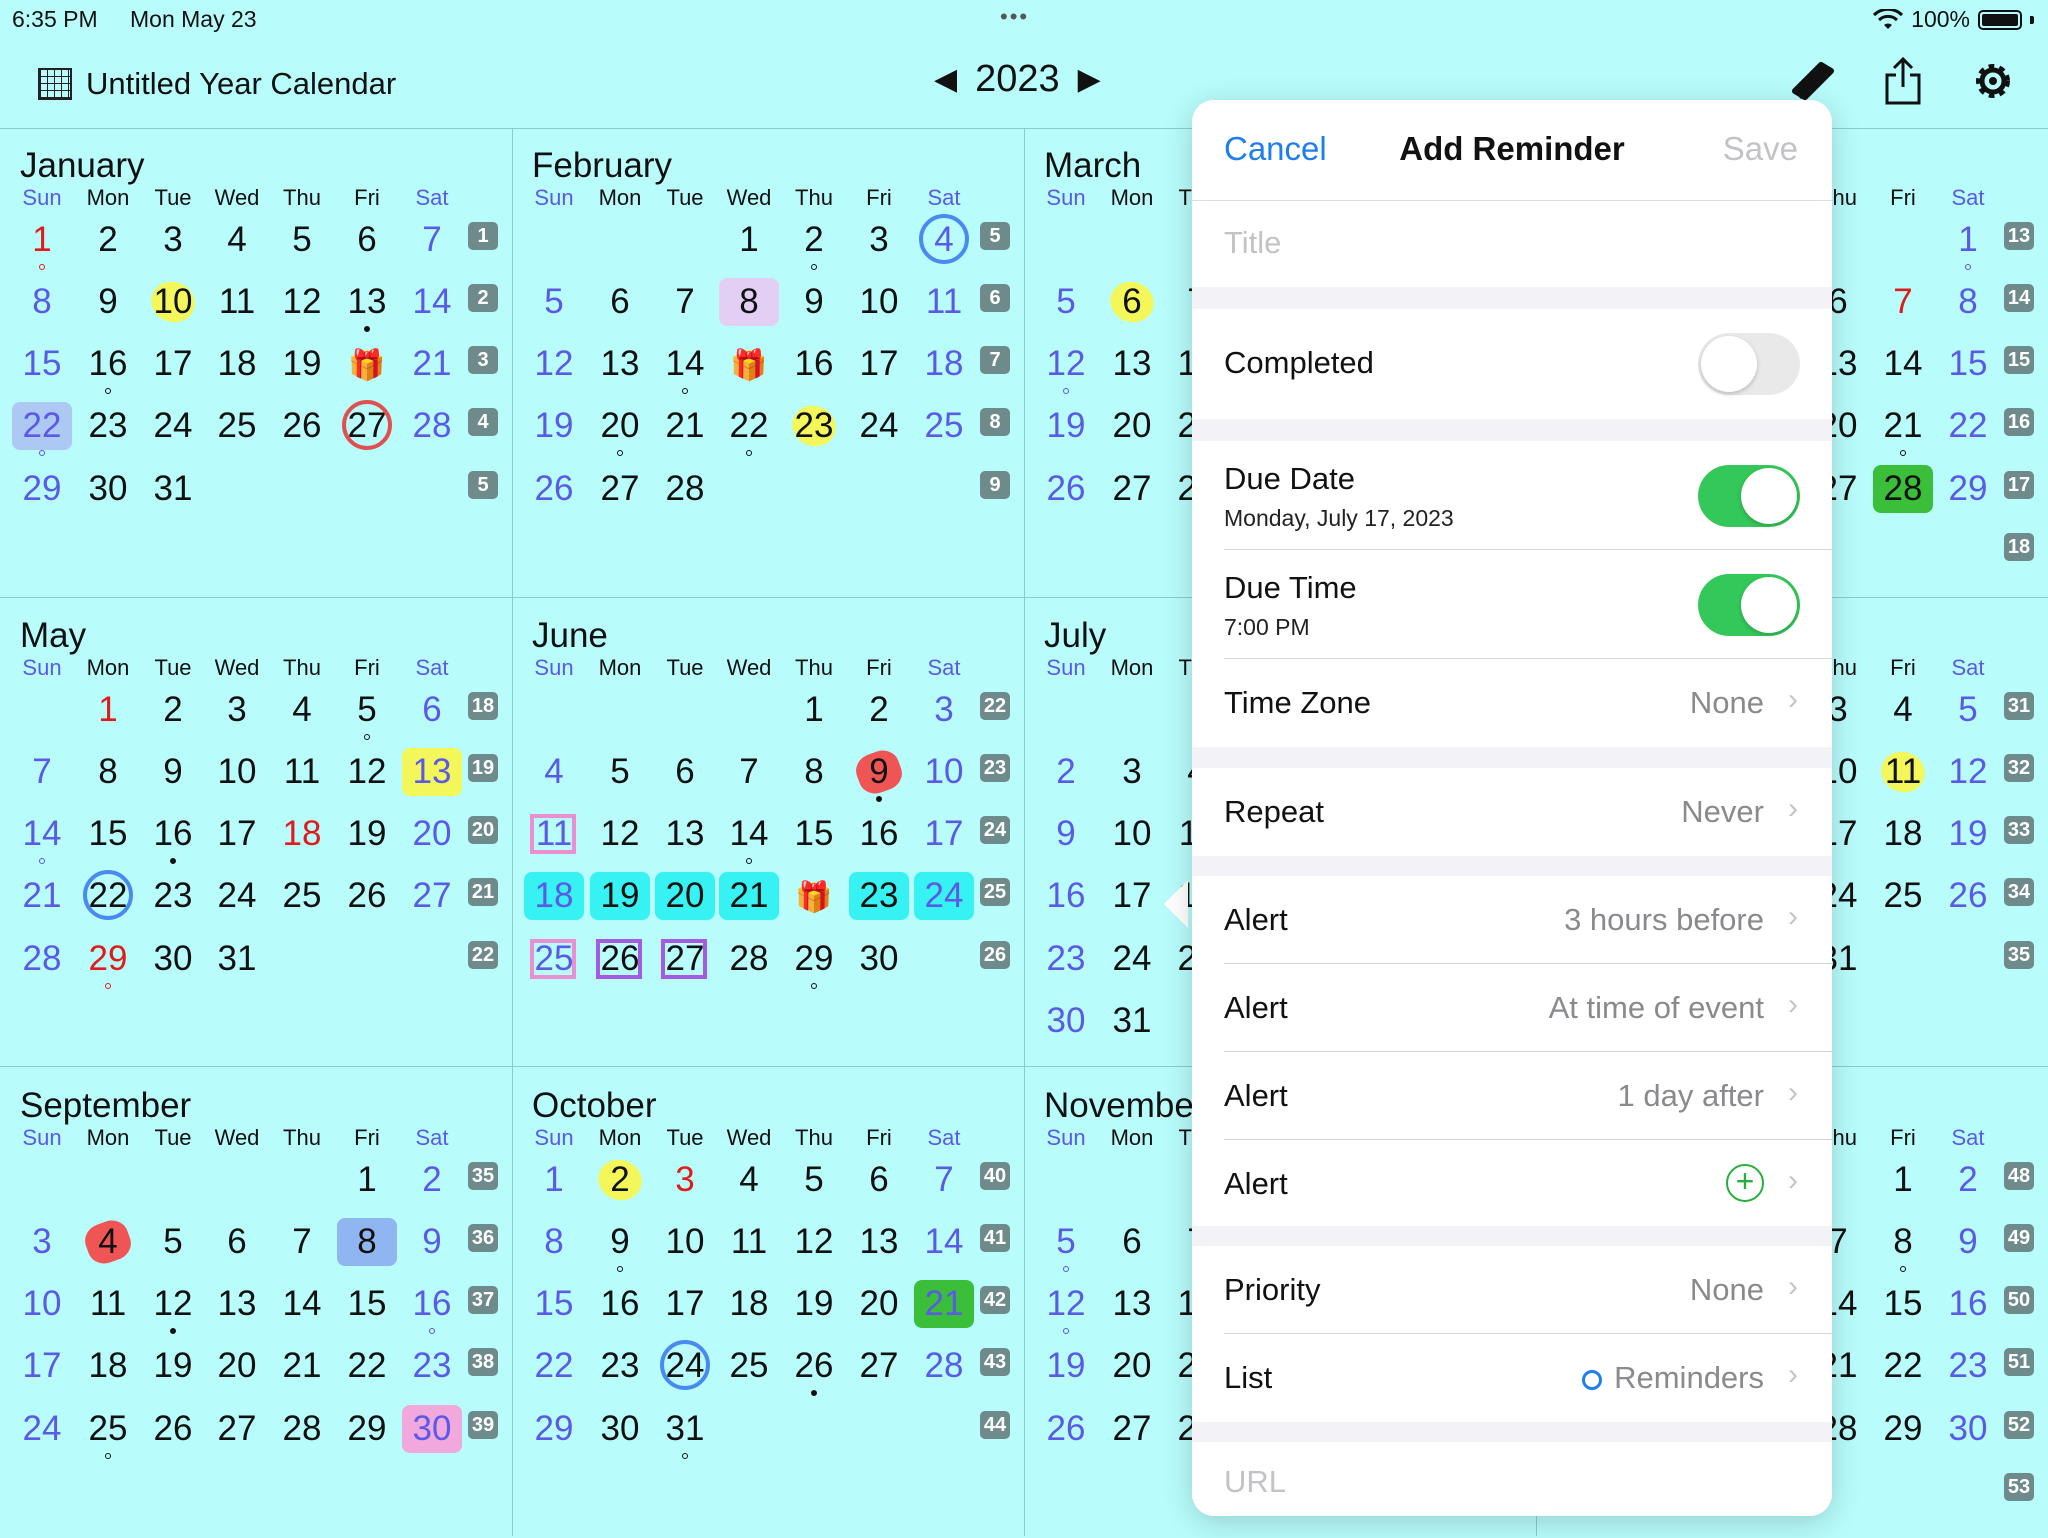 The image size is (2048, 1538). What do you see at coordinates (1749, 496) in the screenshot?
I see `due-date-toggle` at bounding box center [1749, 496].